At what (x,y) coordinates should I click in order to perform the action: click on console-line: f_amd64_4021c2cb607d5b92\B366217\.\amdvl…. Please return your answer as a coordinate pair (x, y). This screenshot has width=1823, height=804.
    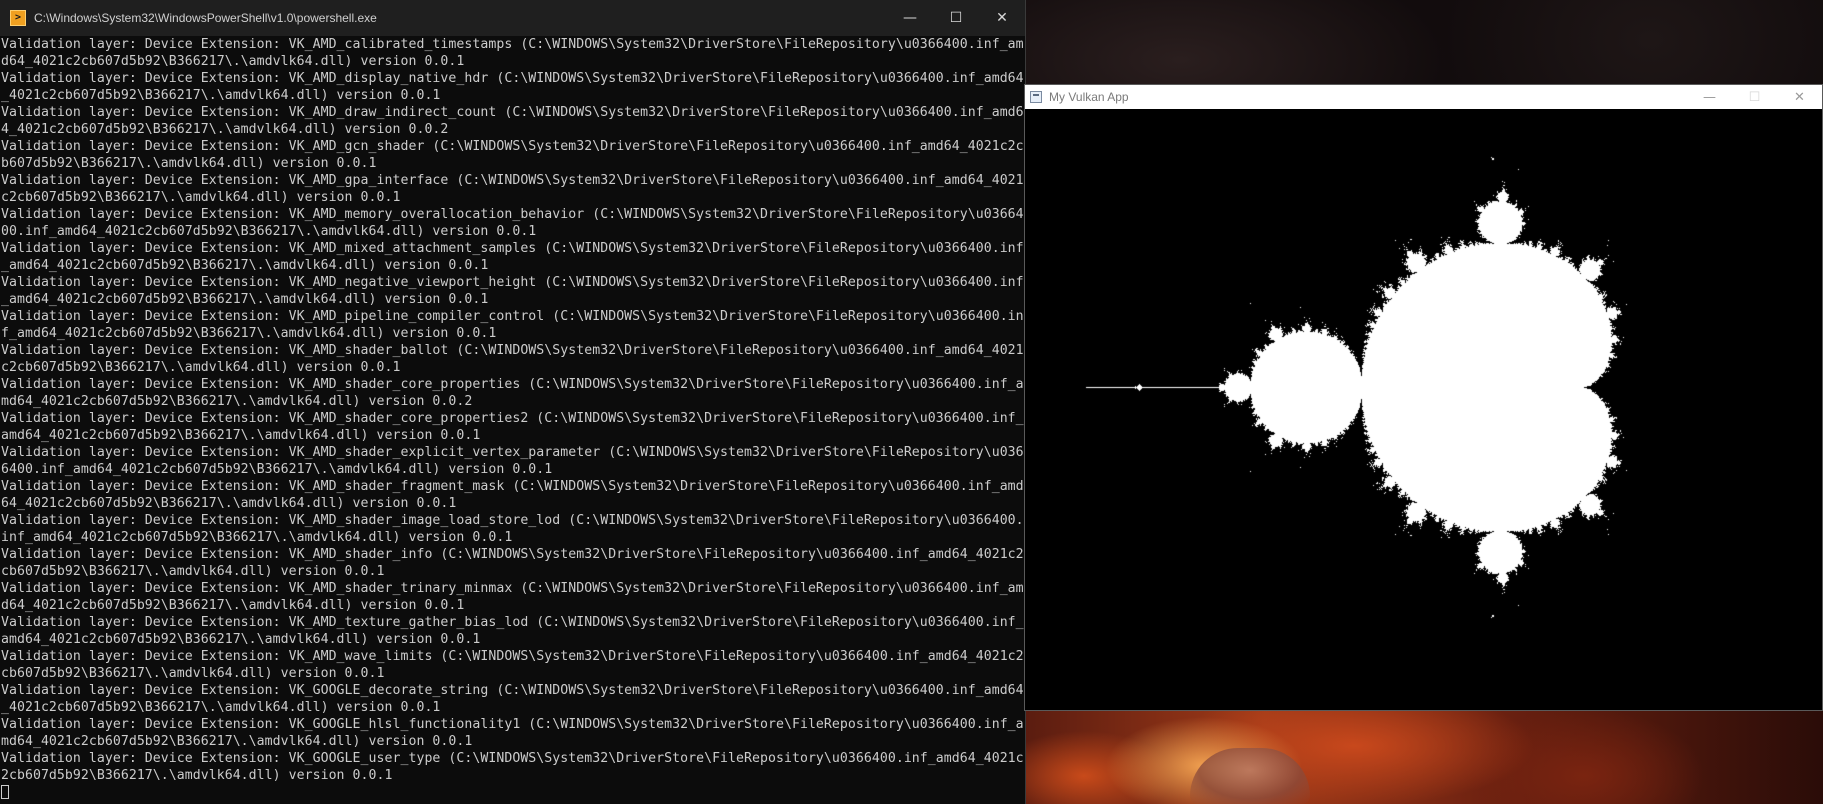
    Looking at the image, I should click on (249, 333).